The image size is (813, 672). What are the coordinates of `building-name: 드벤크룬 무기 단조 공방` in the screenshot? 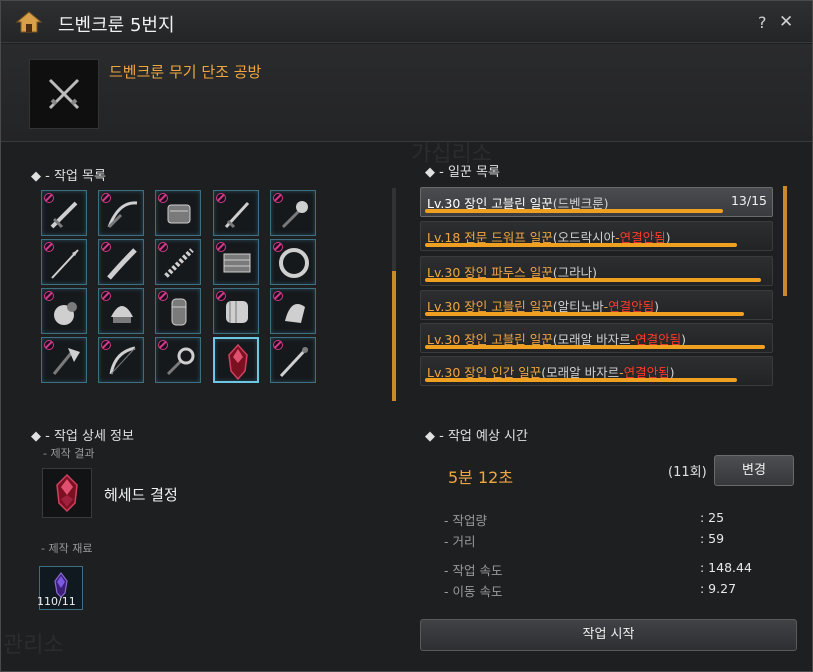 It's located at (185, 72).